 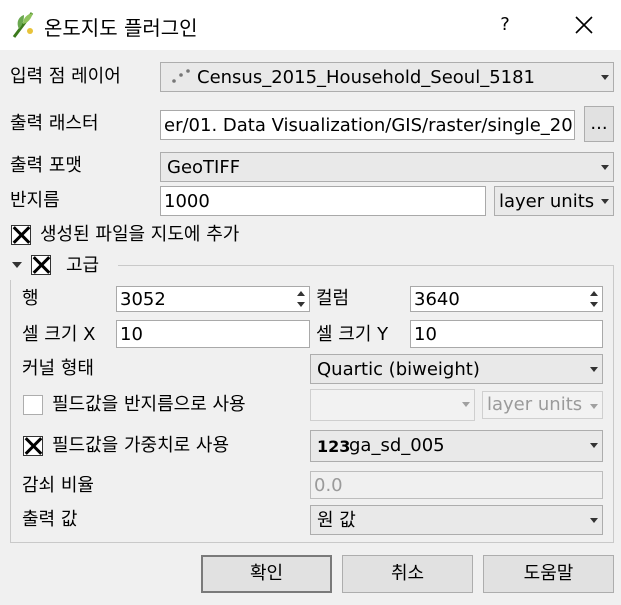 I want to click on output-format-value: GeoTIFF, so click(x=204, y=167).